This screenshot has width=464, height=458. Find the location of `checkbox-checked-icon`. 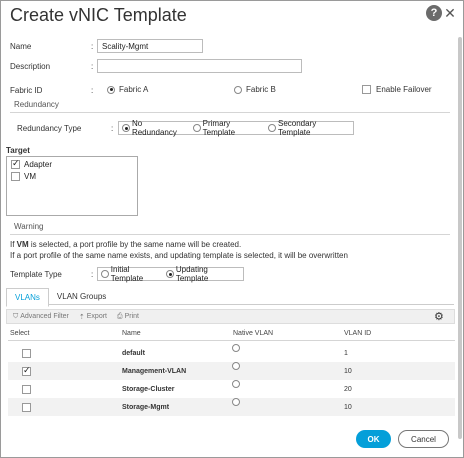

checkbox-checked-icon is located at coordinates (15, 163).